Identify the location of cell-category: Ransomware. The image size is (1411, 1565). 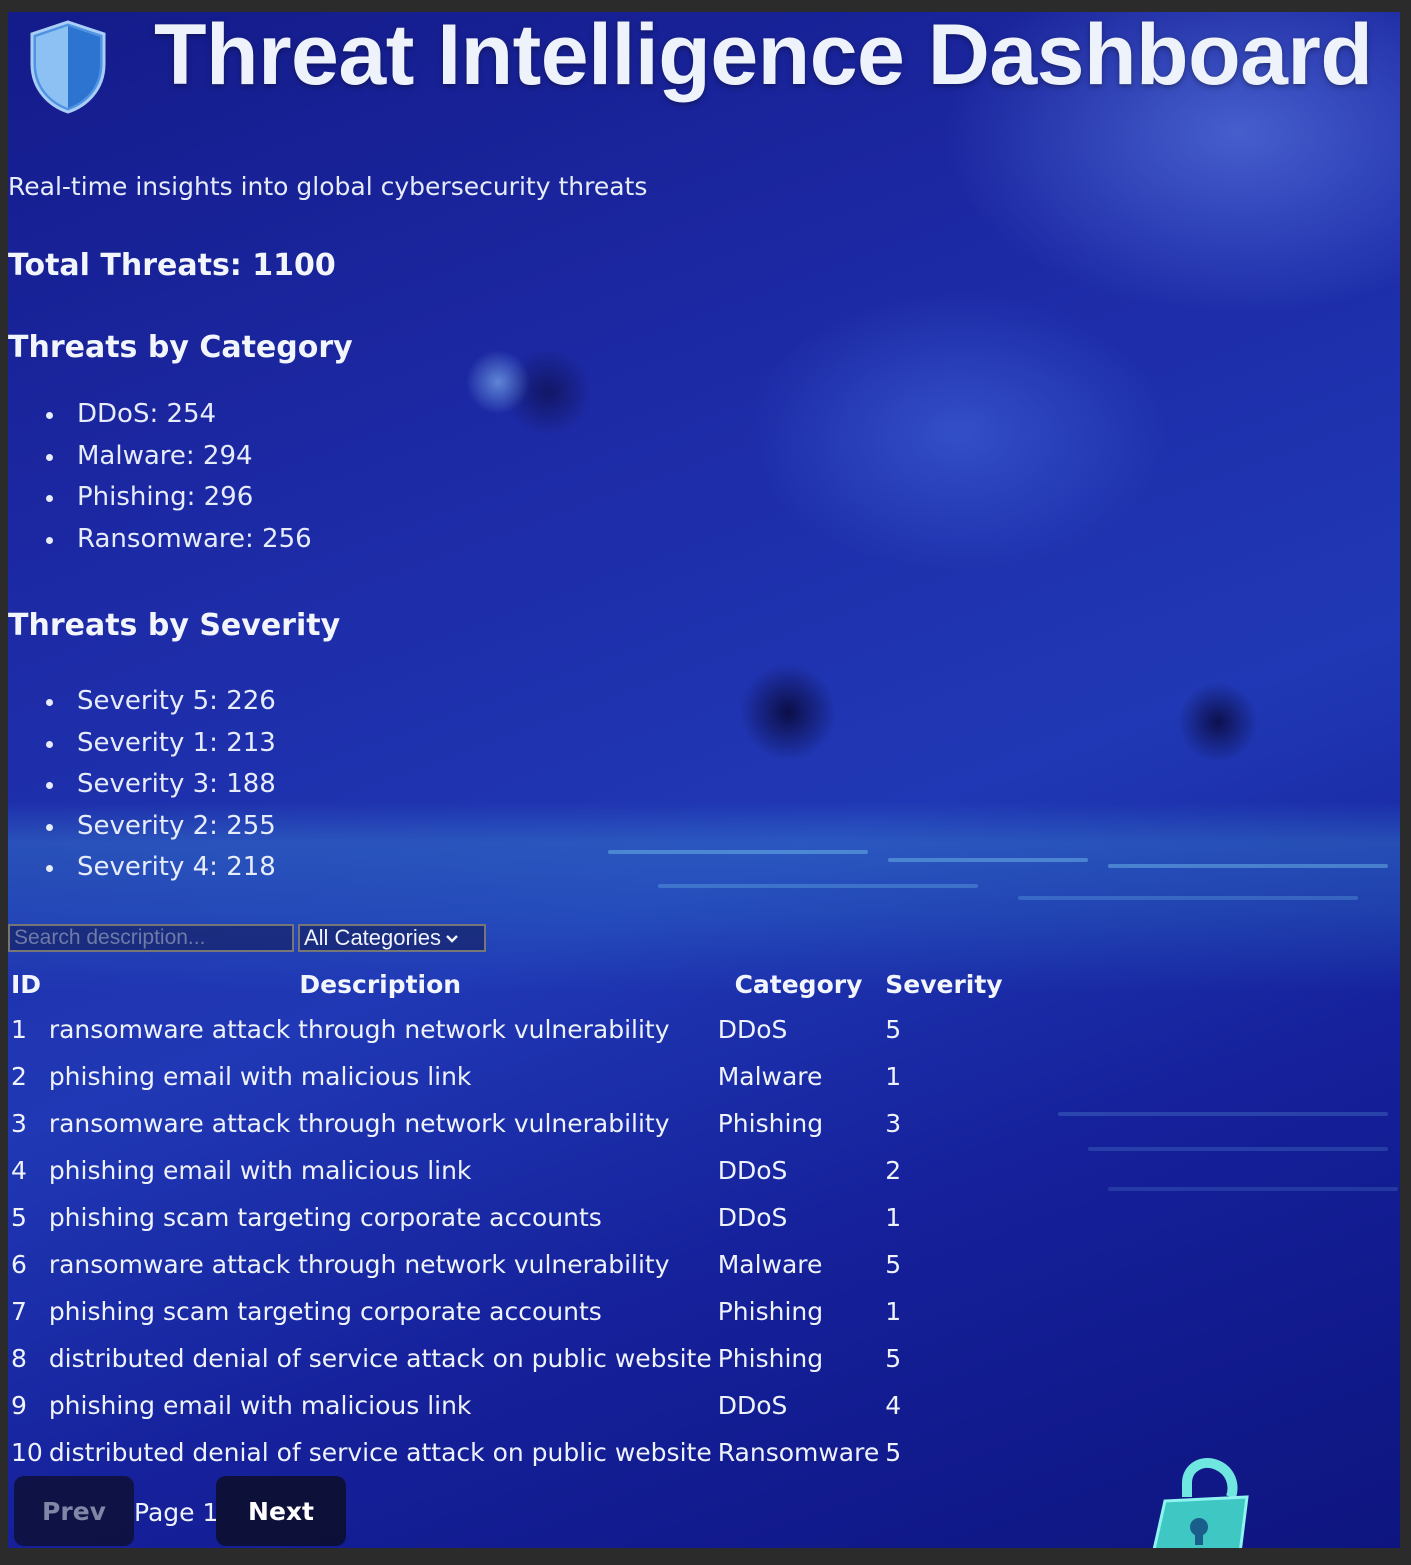
(798, 1452).